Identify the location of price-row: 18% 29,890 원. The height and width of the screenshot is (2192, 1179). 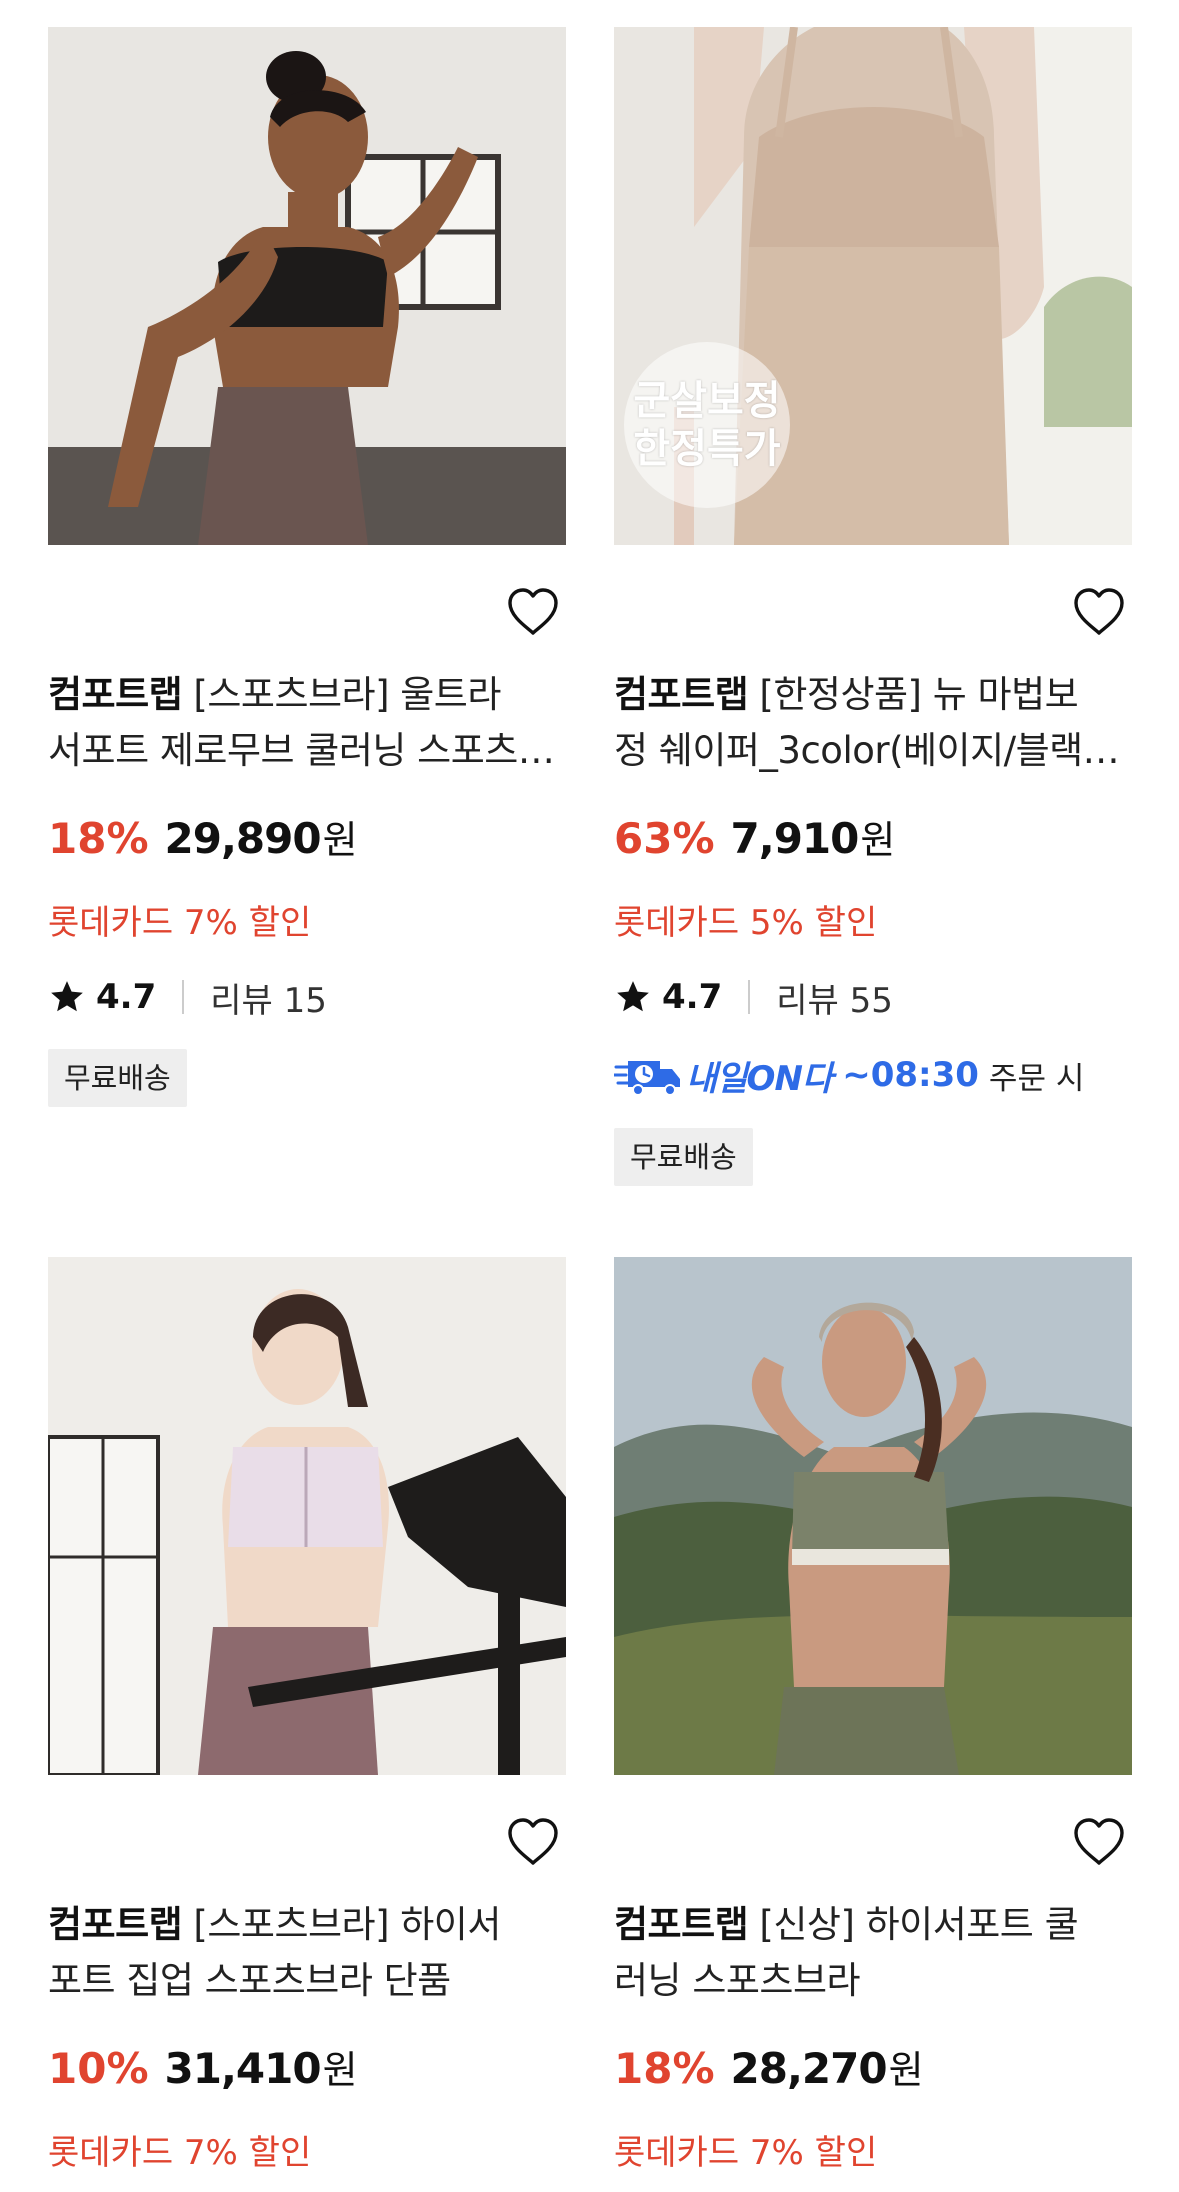
(203, 839).